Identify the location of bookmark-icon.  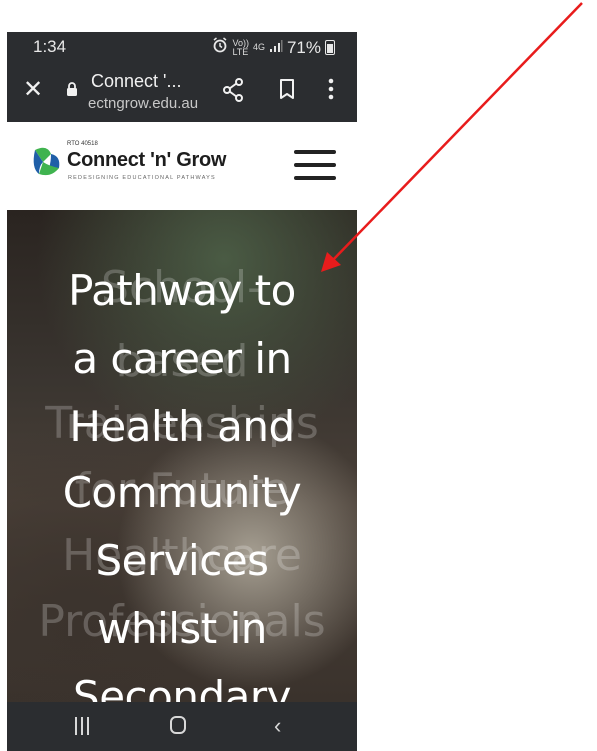
(287, 91).